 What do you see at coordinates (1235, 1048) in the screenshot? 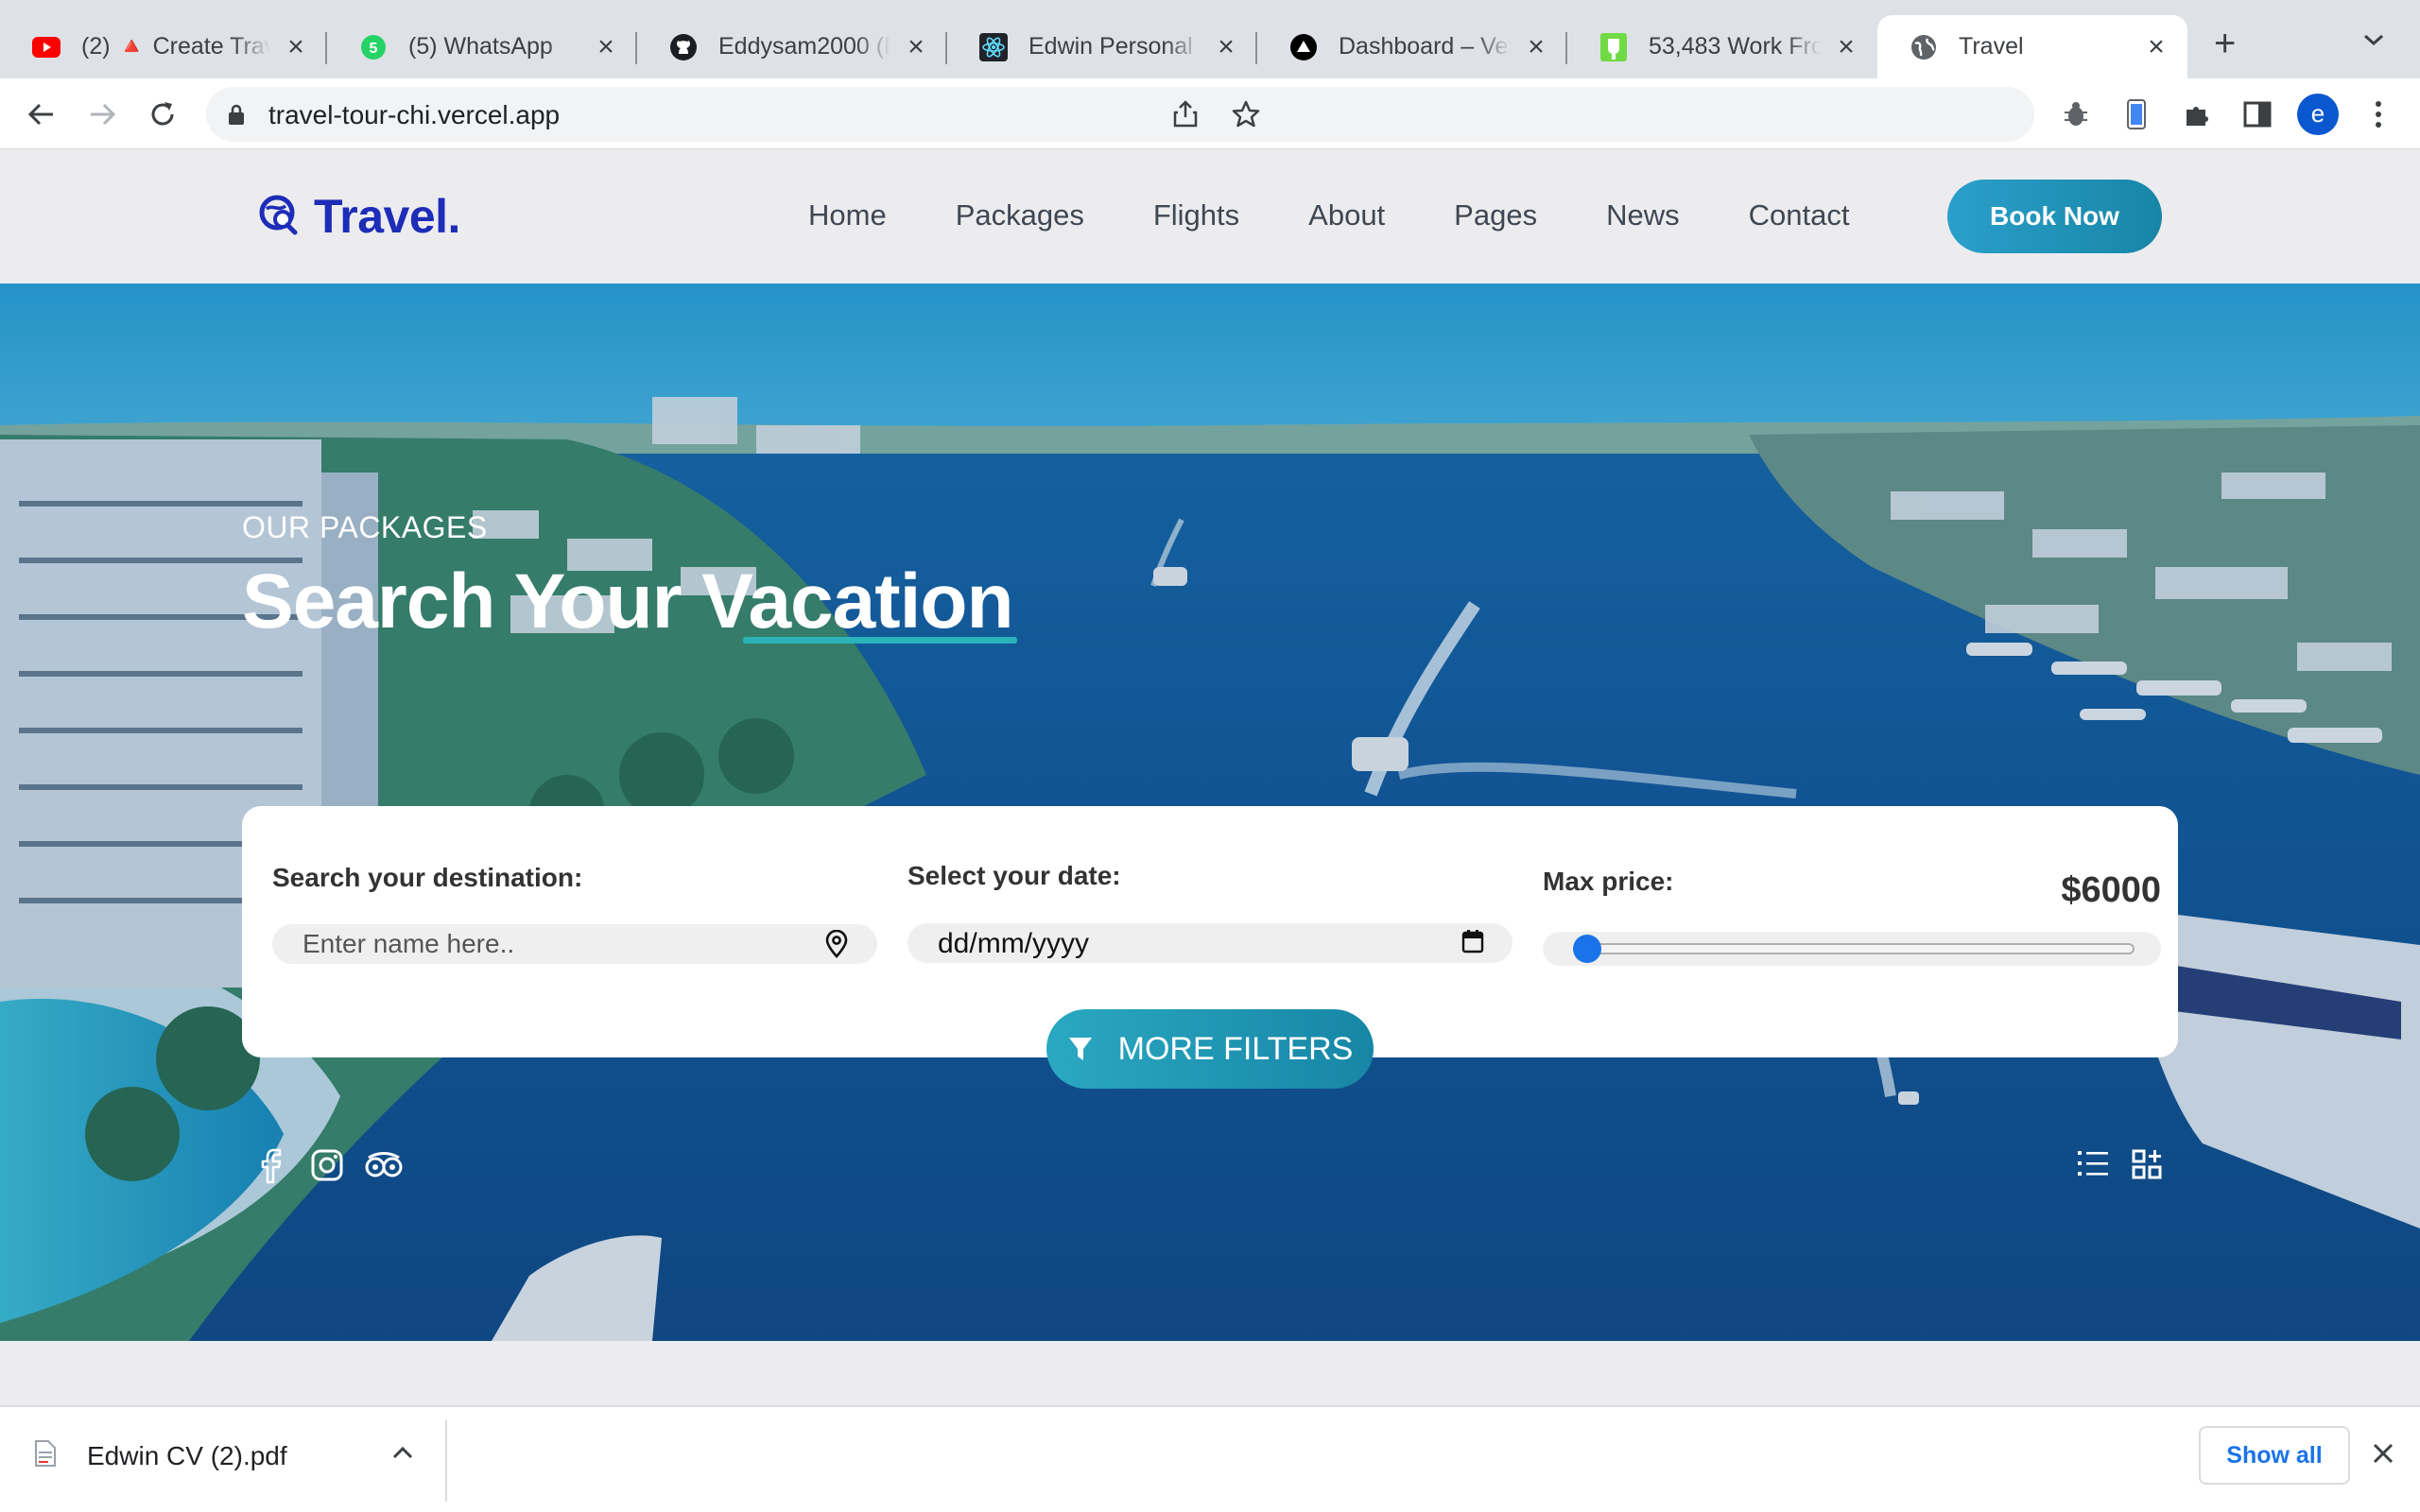
I see `more-filters-label: MORE FILTERS` at bounding box center [1235, 1048].